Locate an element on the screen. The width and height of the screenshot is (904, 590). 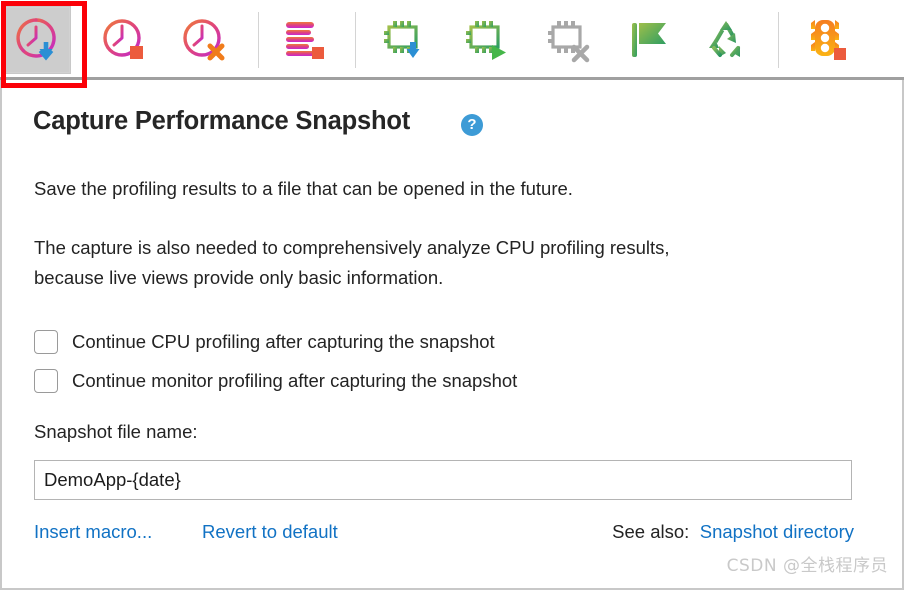
chip-cancel-icon is located at coordinates (568, 40).